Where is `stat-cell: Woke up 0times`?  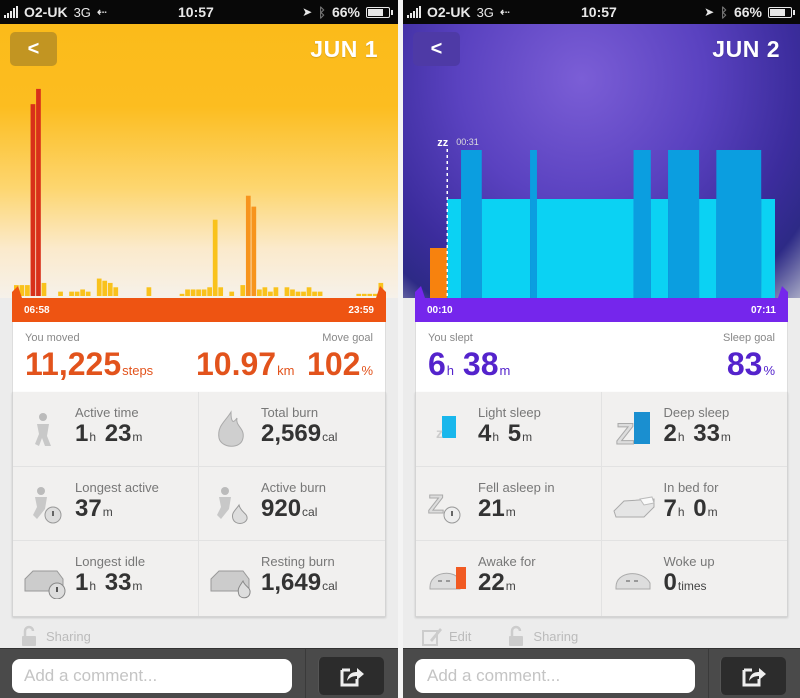
stat-cell: Woke up 0times is located at coordinates (695, 578).